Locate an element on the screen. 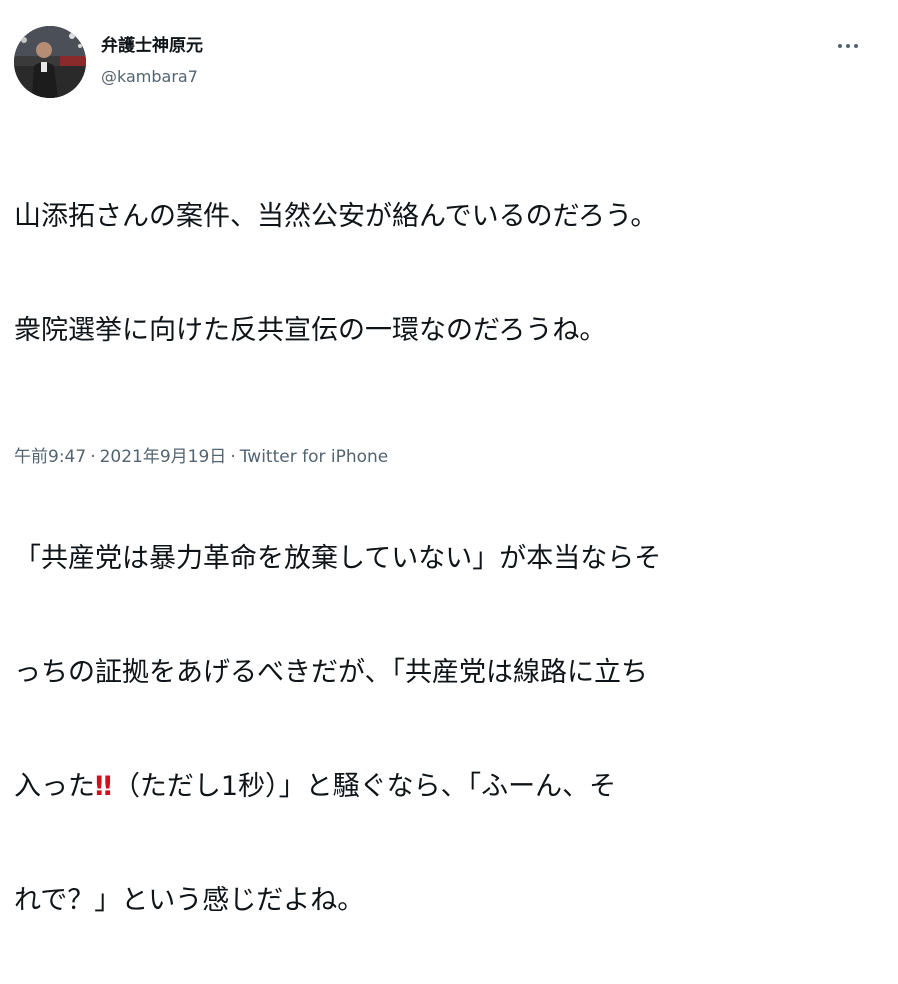 The width and height of the screenshot is (898, 984). avatar-photo is located at coordinates (50, 62).